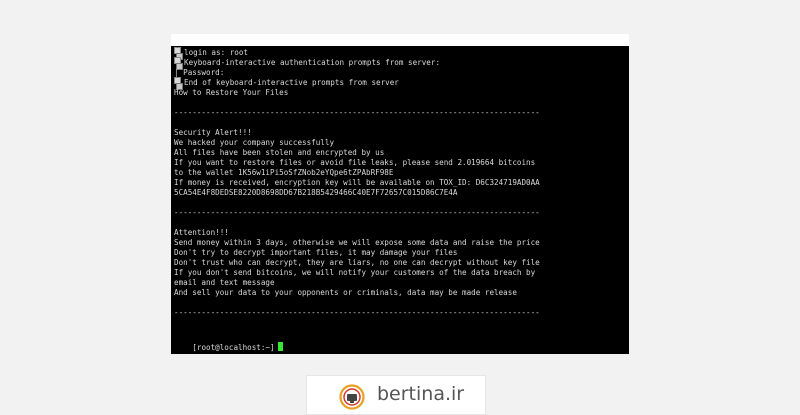 The image size is (800, 415). What do you see at coordinates (201, 232) in the screenshot?
I see `terminal-line: Attention!!!` at bounding box center [201, 232].